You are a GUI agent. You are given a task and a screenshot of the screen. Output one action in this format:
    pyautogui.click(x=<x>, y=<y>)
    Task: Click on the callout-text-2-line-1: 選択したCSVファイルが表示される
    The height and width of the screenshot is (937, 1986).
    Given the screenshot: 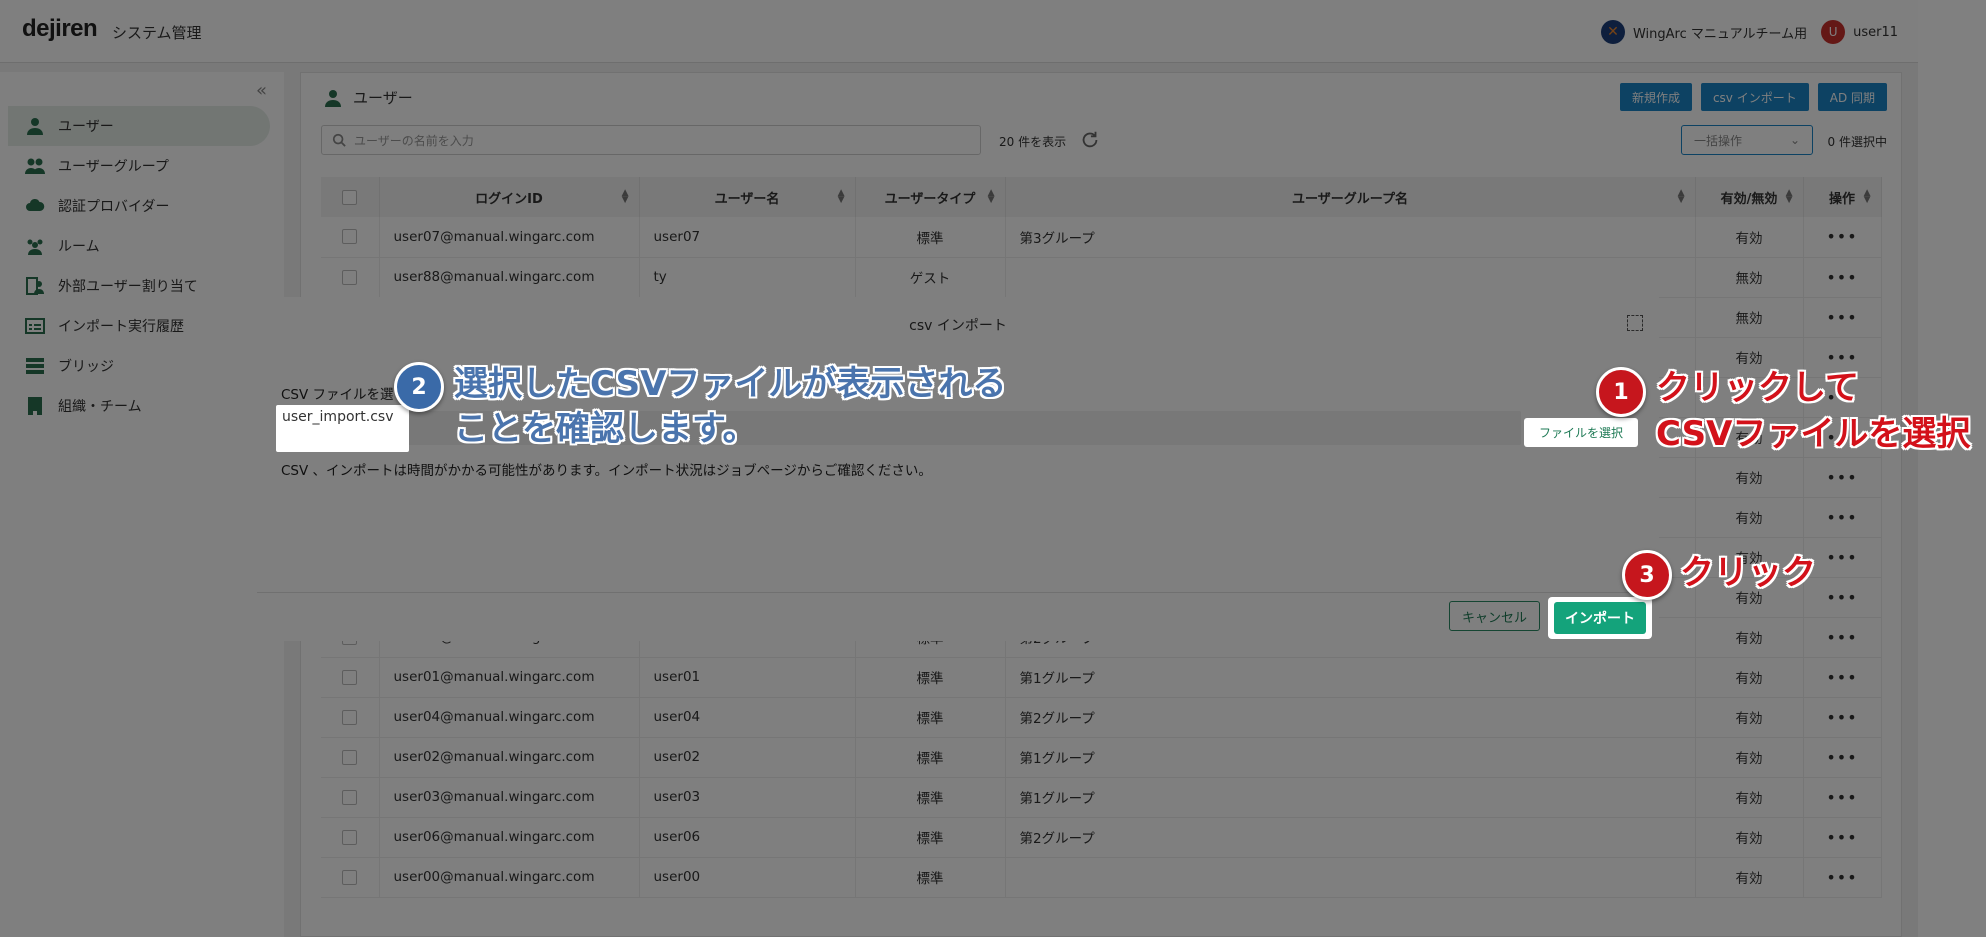 What is the action you would take?
    pyautogui.click(x=730, y=384)
    